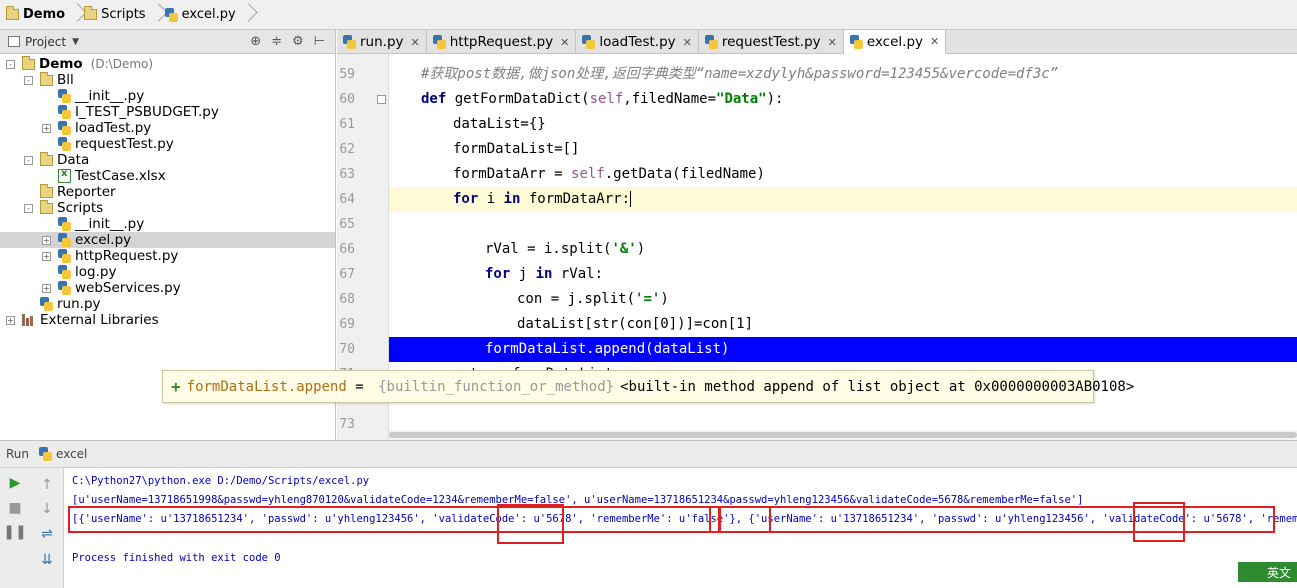  Describe the element at coordinates (843, 199) in the screenshot. I see `code-line-64: for i in formDataArr:` at that location.